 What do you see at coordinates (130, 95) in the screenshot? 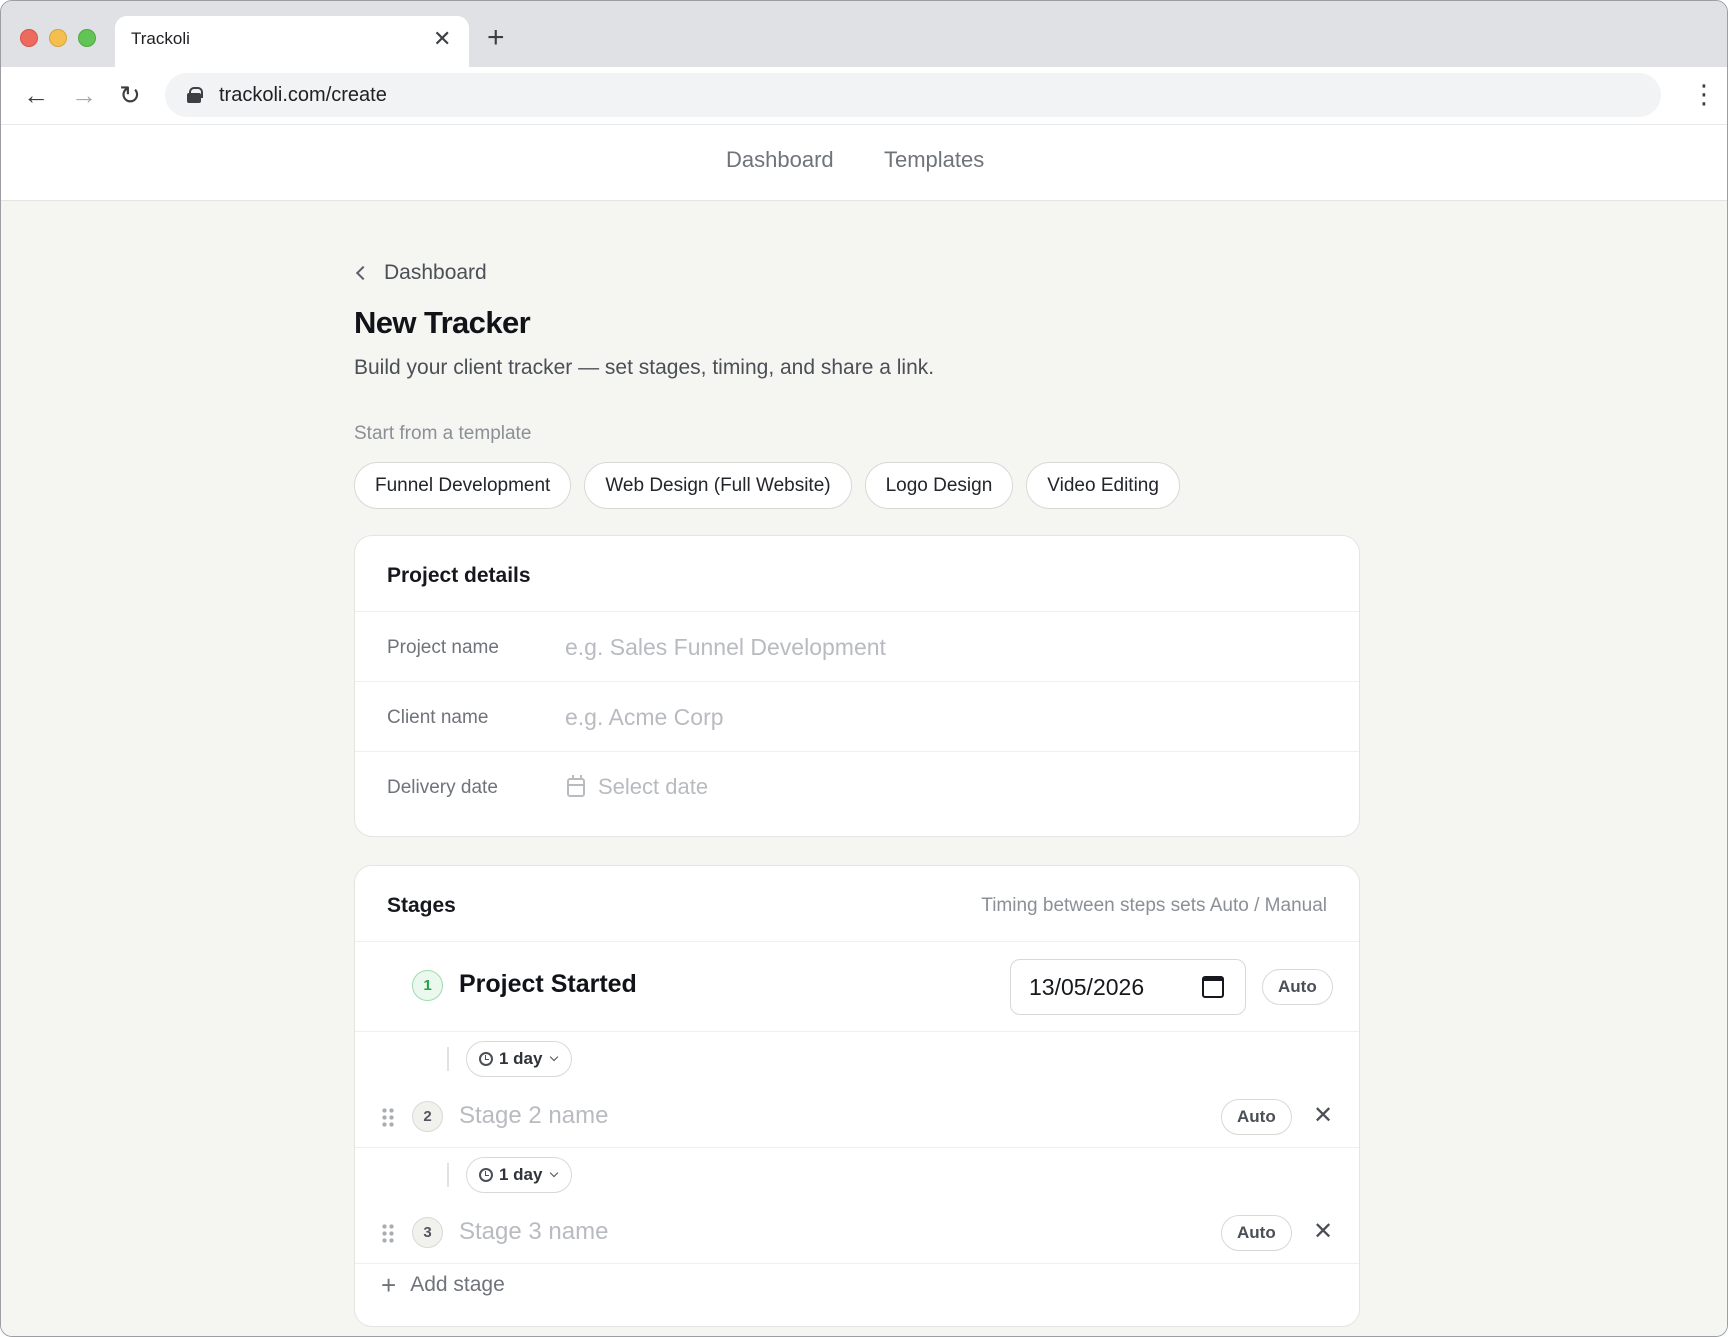
I see `reload-icon: ↻` at bounding box center [130, 95].